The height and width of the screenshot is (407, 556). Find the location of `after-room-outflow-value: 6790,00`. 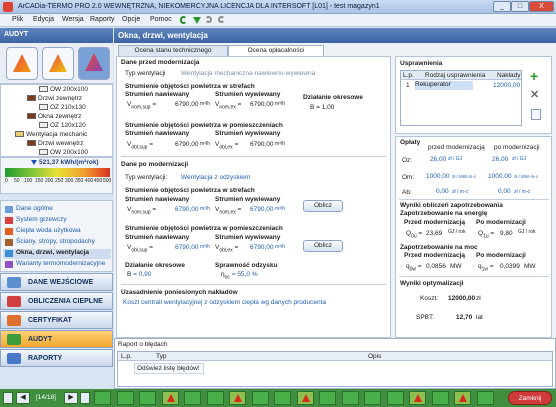

after-room-outflow-value: 6790,00 is located at coordinates (262, 247).